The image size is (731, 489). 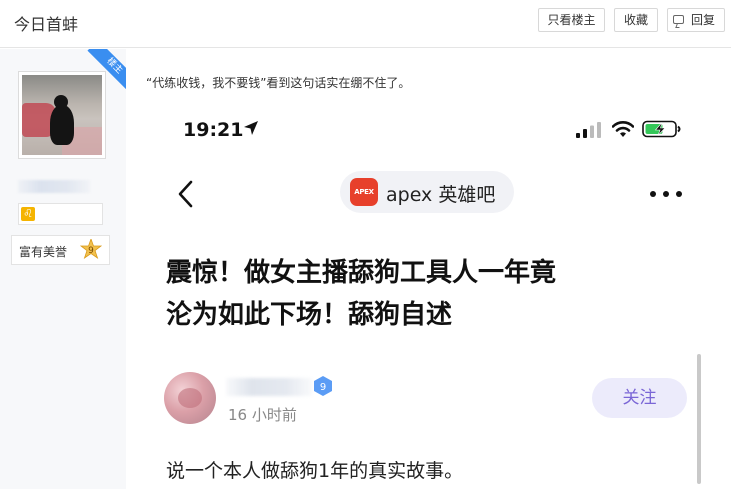 What do you see at coordinates (666, 194) in the screenshot?
I see `more-options-icon` at bounding box center [666, 194].